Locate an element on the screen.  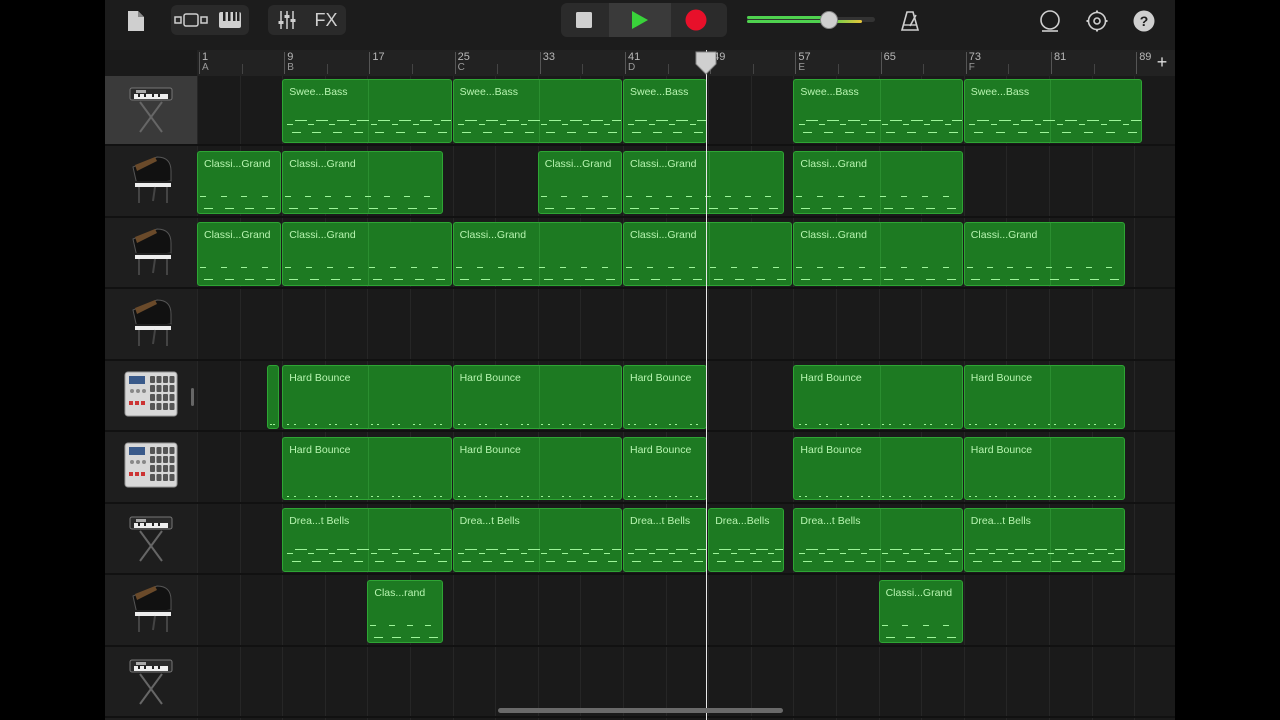
timeline-ruler: 1 9 17 25 33 41 49 57 65 73 81 89 A B C D E F is located at coordinates (686, 63).